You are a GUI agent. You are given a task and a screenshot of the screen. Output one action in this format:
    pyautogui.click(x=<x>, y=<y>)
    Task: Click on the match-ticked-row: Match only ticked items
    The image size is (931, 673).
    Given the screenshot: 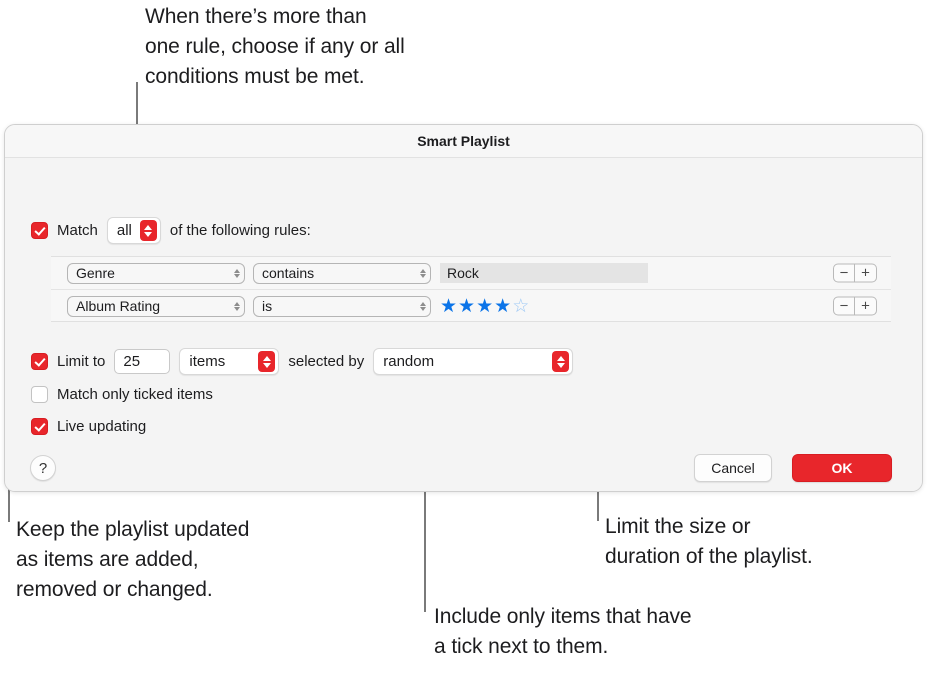 What is the action you would take?
    pyautogui.click(x=122, y=394)
    